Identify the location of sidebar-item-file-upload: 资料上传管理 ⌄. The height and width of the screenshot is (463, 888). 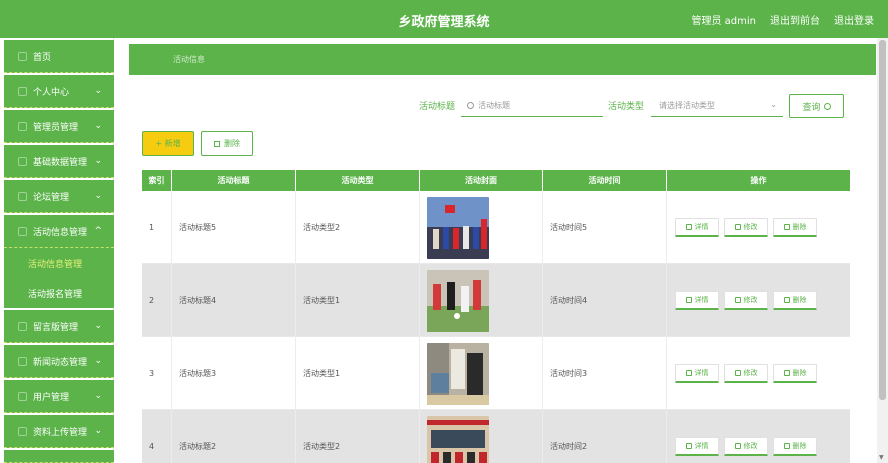
(59, 431).